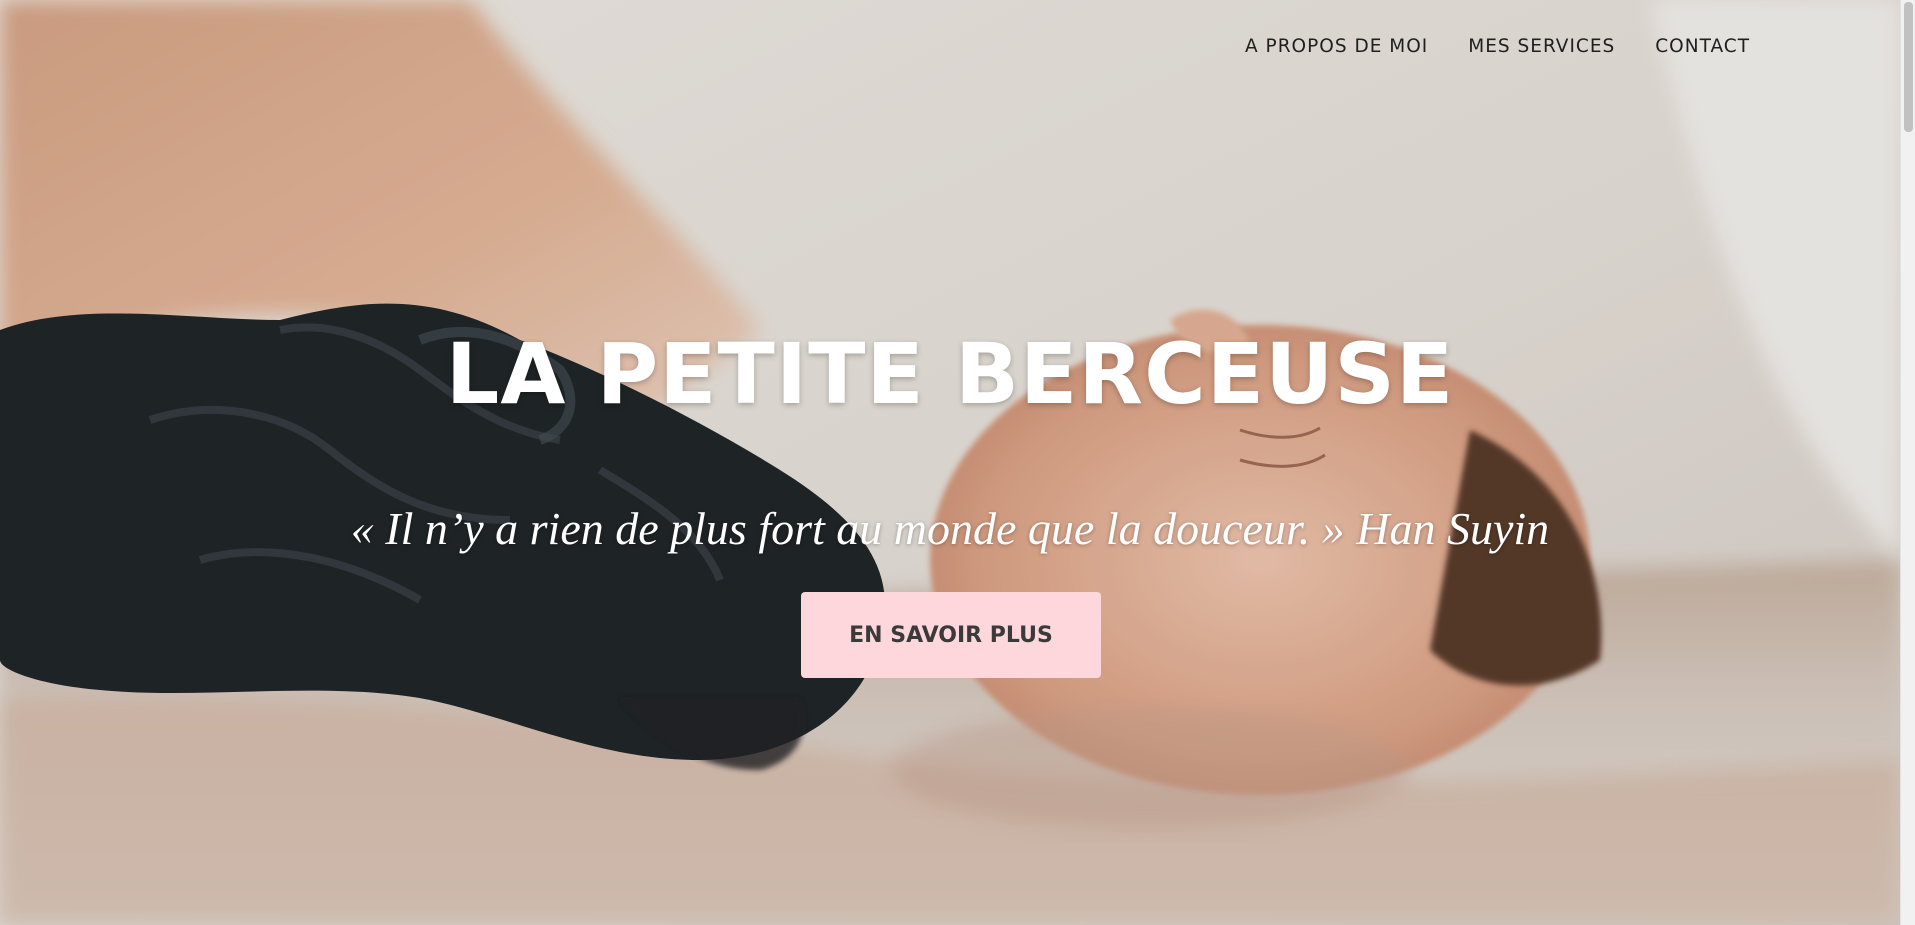 Image resolution: width=1915 pixels, height=925 pixels. I want to click on page-scrollbar, so click(1907, 462).